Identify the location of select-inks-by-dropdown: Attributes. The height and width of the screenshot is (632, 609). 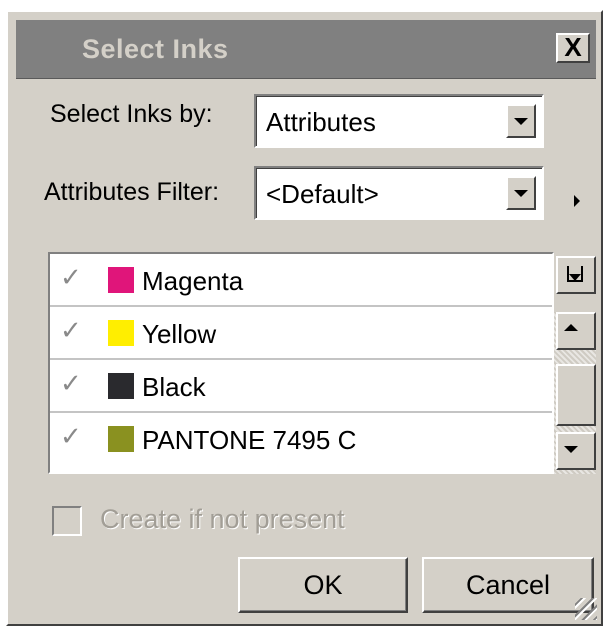
(399, 121).